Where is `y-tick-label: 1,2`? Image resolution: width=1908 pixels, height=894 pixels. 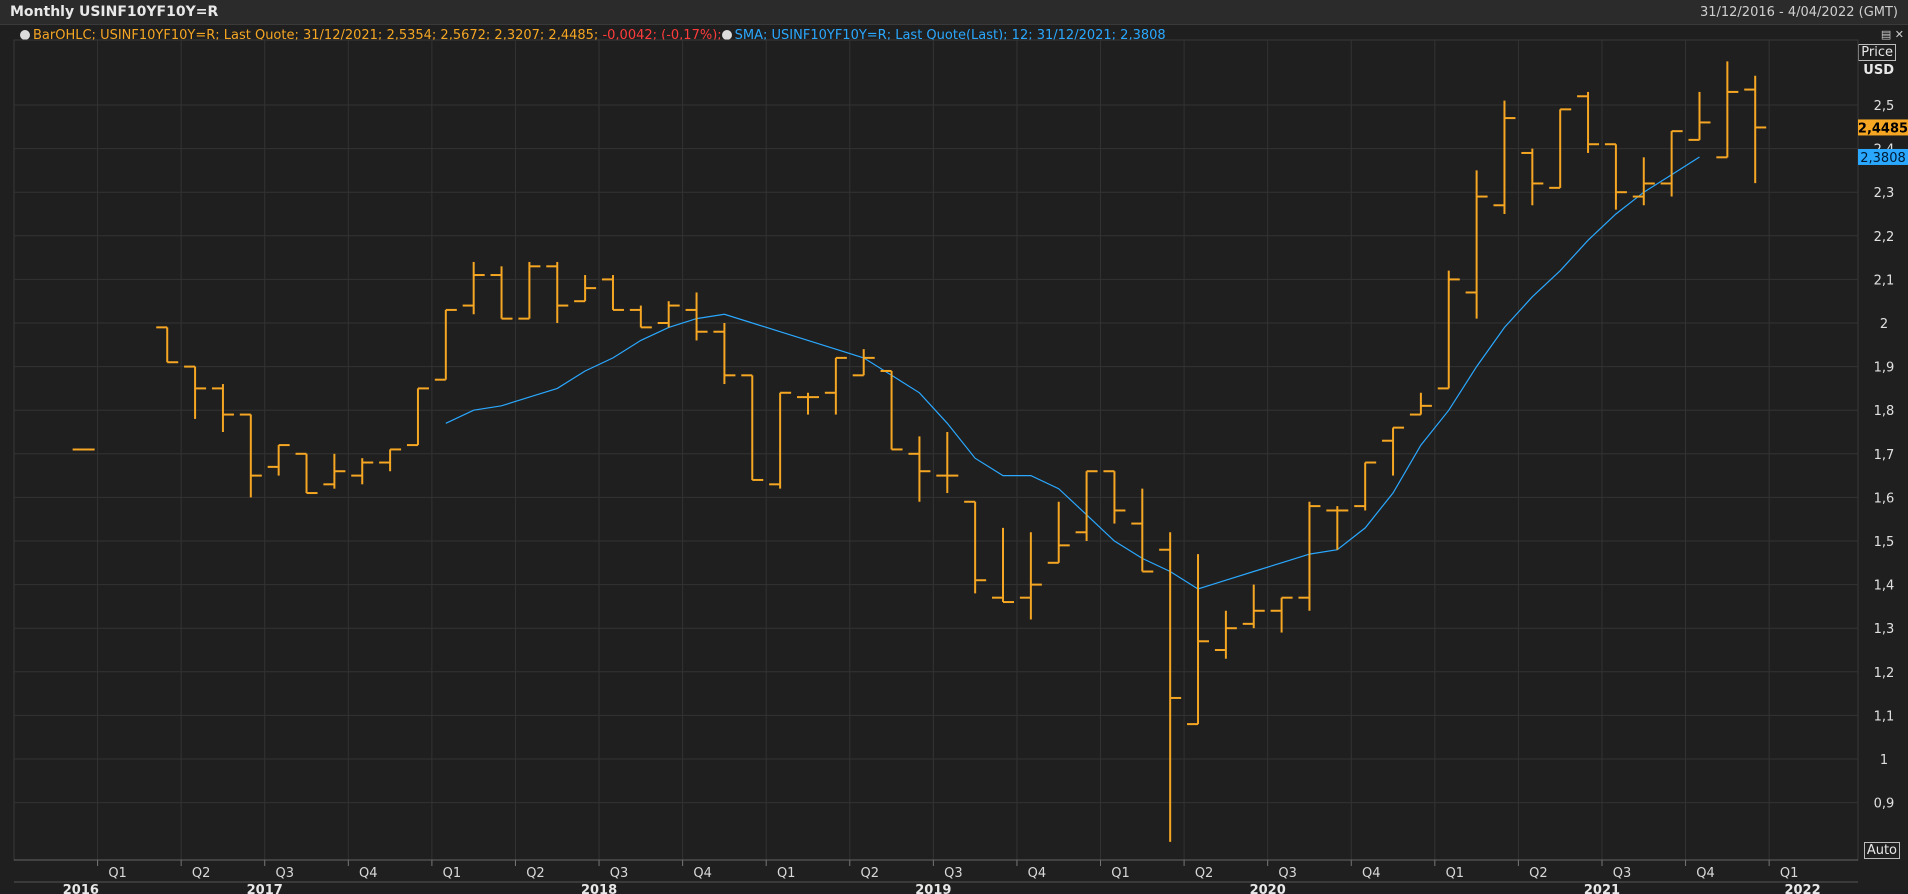
y-tick-label: 1,2 is located at coordinates (1884, 673).